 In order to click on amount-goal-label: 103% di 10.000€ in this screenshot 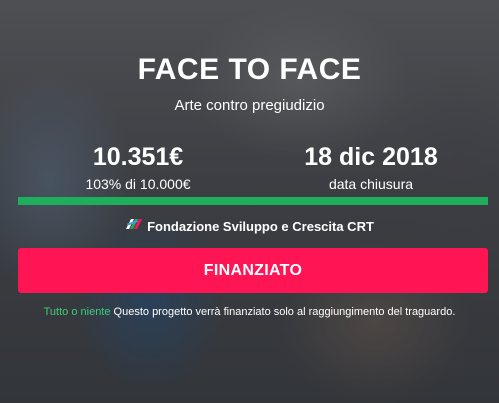, I will do `click(138, 184)`.